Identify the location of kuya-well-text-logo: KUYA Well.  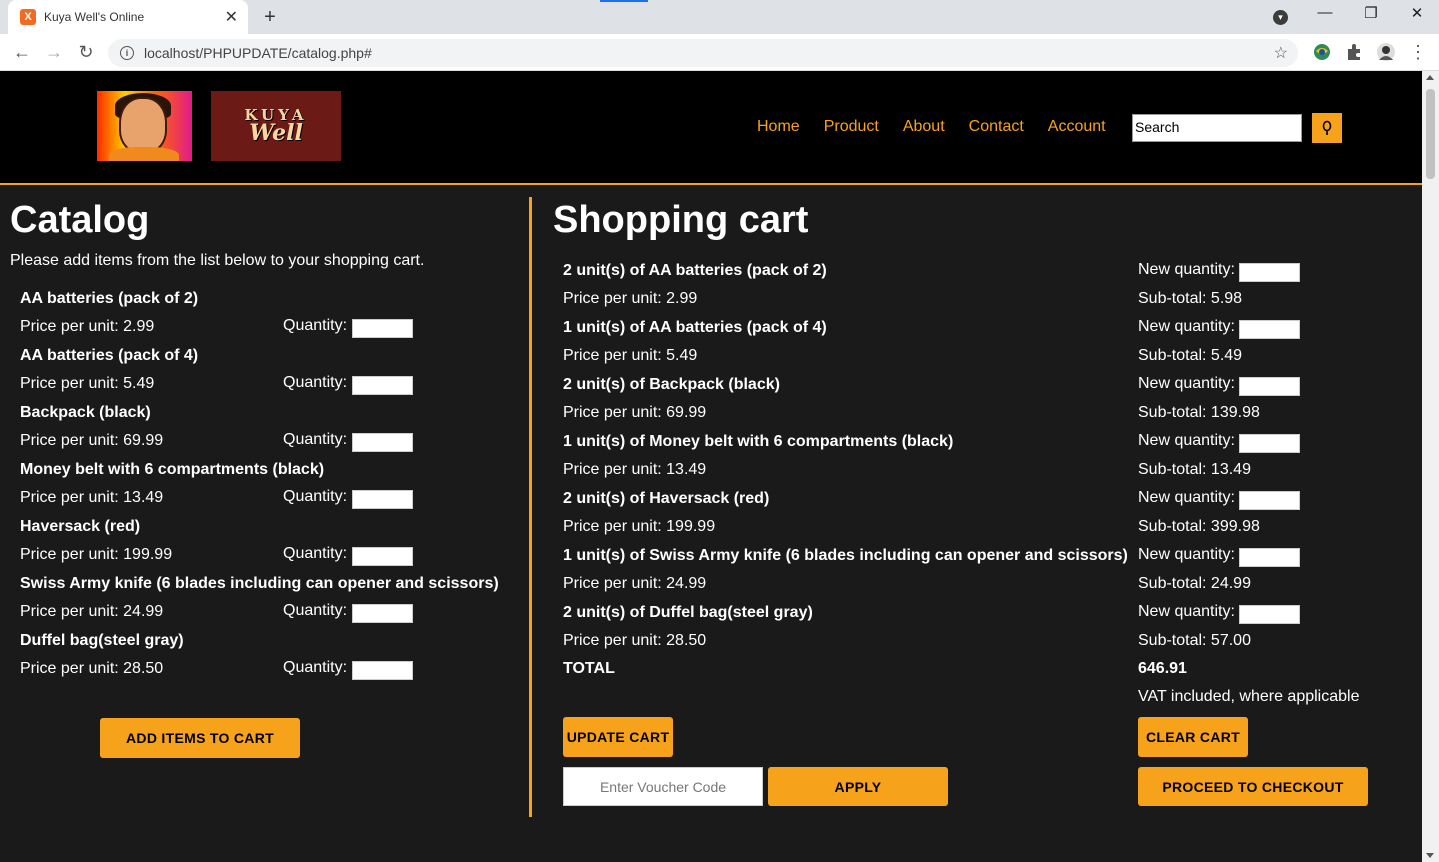
(276, 126).